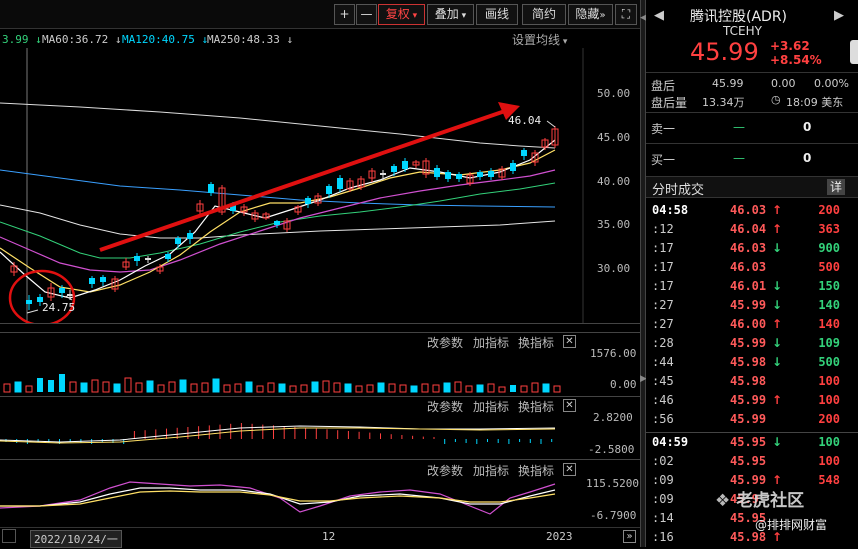 This screenshot has width=858, height=549. I want to click on tick-row: :27 45.99 ↓ 140, so click(752, 307).